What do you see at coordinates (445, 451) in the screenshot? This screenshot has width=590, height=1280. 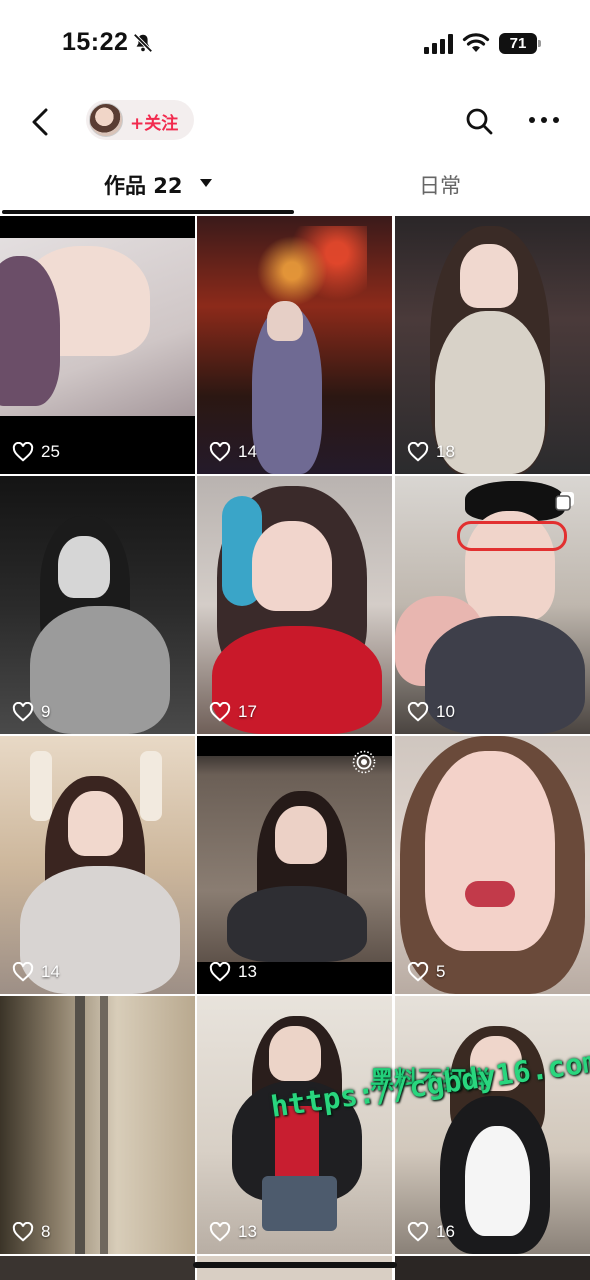 I see `like-count-value: 18` at bounding box center [445, 451].